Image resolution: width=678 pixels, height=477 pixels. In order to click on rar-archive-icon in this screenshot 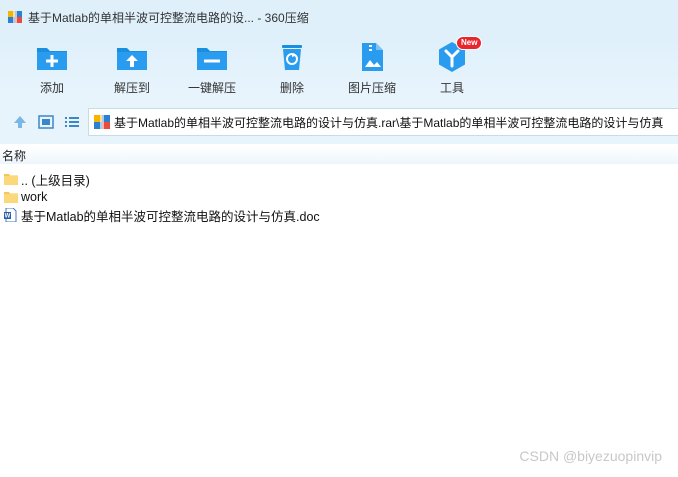, I will do `click(102, 122)`.